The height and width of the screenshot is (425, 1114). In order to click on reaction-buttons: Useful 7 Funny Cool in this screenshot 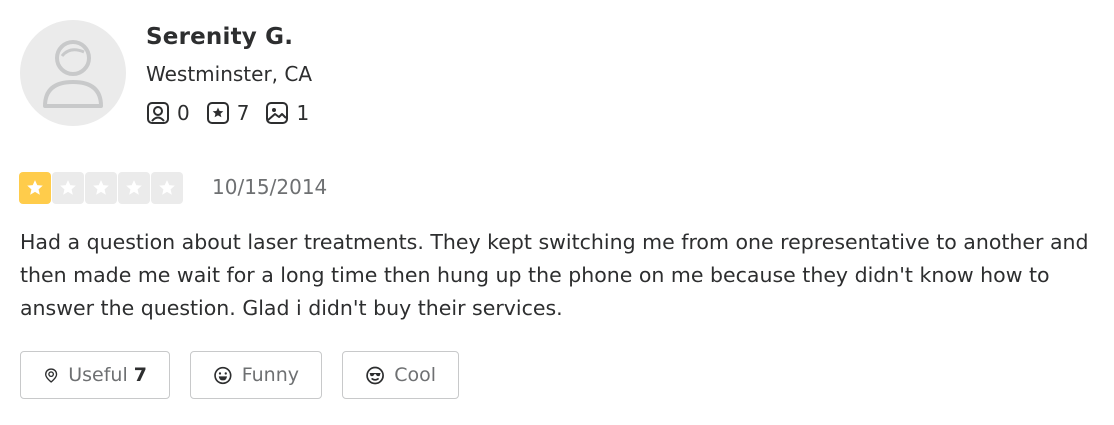, I will do `click(249, 375)`.